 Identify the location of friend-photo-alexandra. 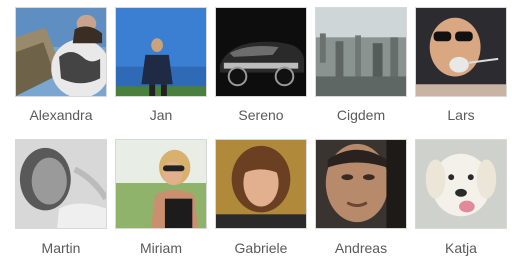
(61, 52).